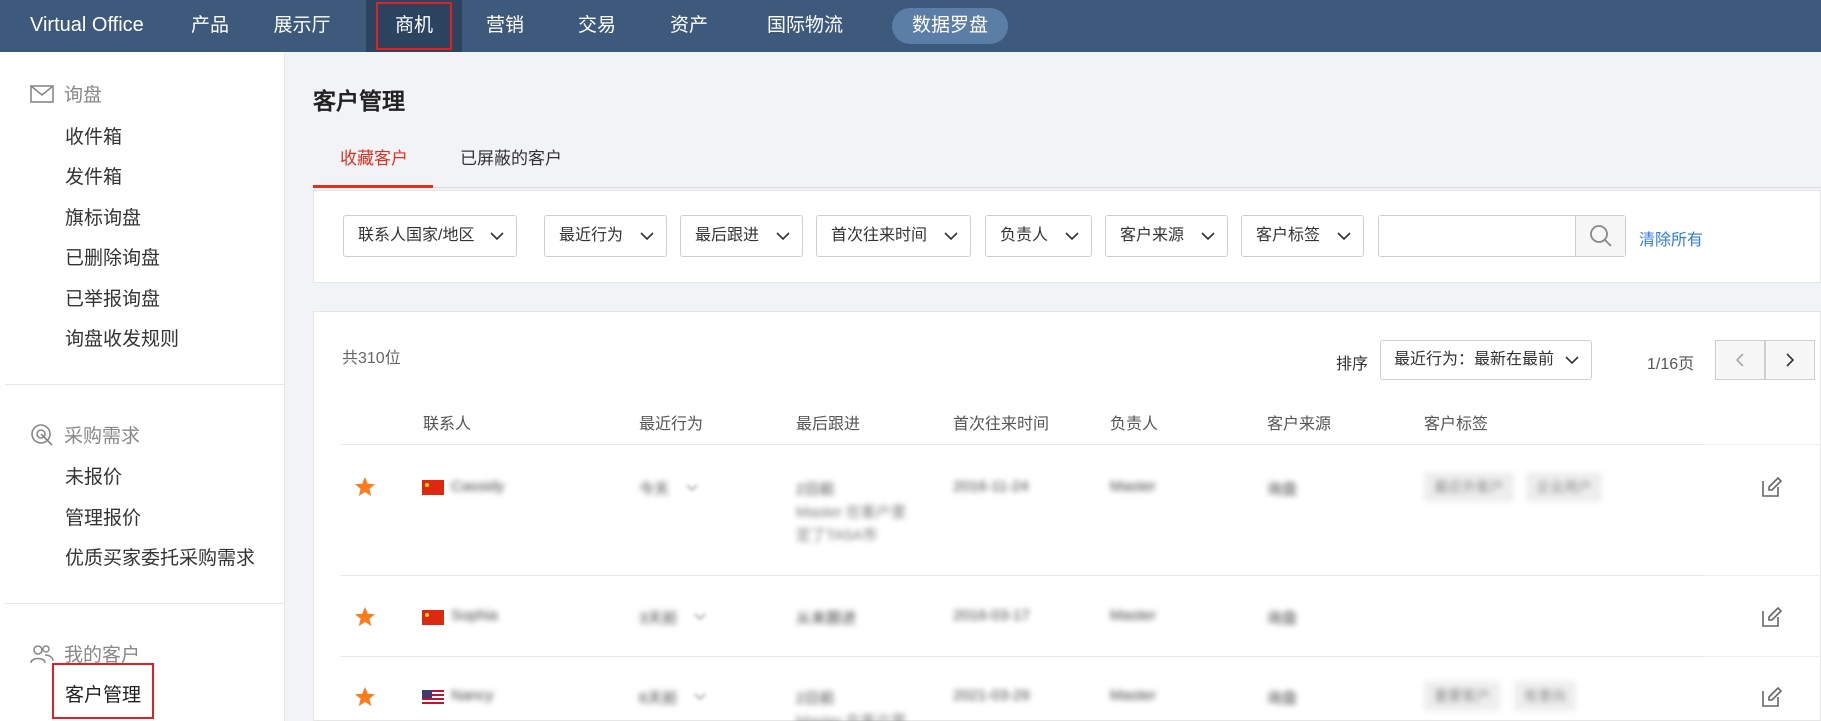 The height and width of the screenshot is (721, 1821). Describe the element at coordinates (42, 93) in the screenshot. I see `mail-icon` at that location.